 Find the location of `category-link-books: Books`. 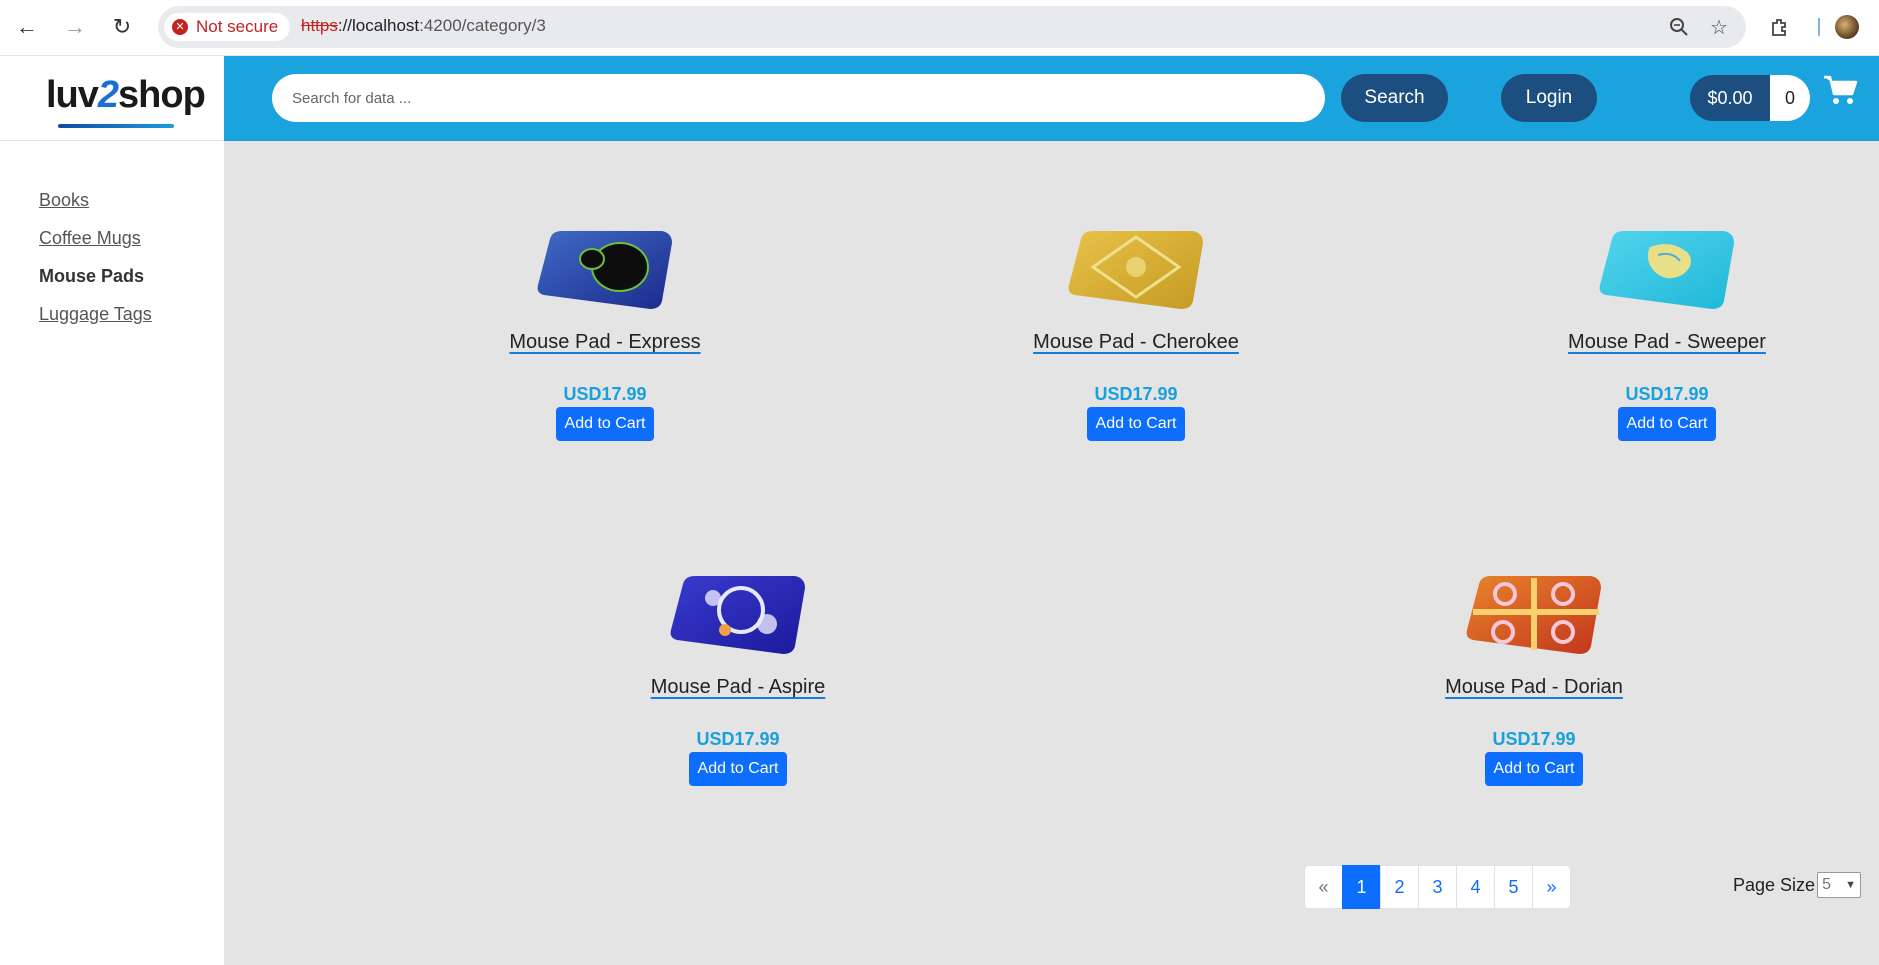

category-link-books: Books is located at coordinates (64, 200).